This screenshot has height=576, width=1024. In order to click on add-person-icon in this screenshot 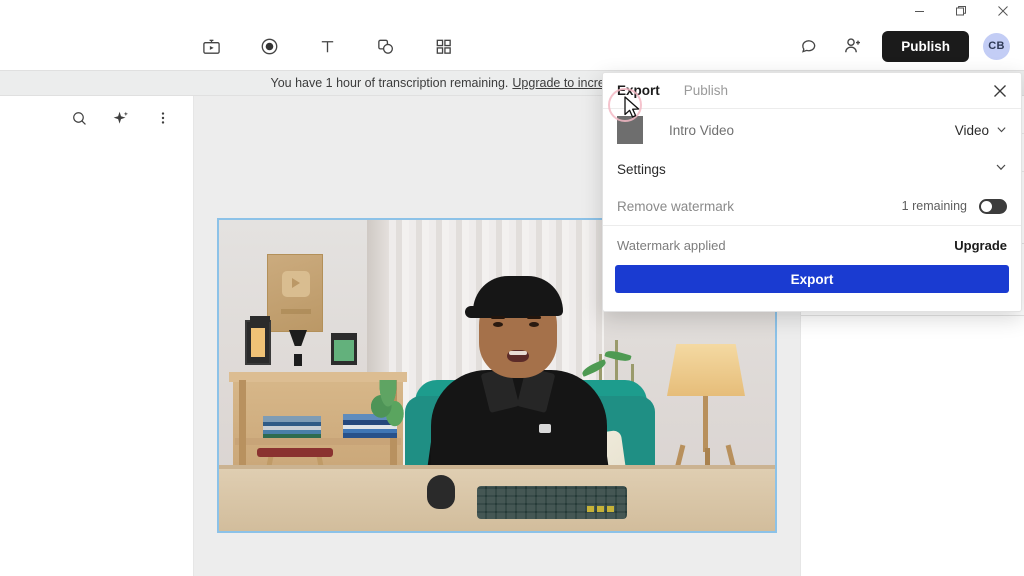, I will do `click(853, 46)`.